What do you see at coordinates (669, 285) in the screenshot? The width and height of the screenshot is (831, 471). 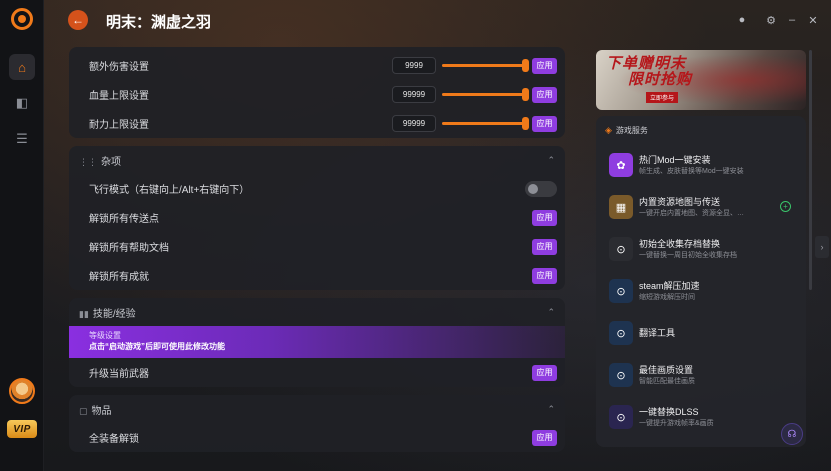 I see `service-title: steam解压加速` at bounding box center [669, 285].